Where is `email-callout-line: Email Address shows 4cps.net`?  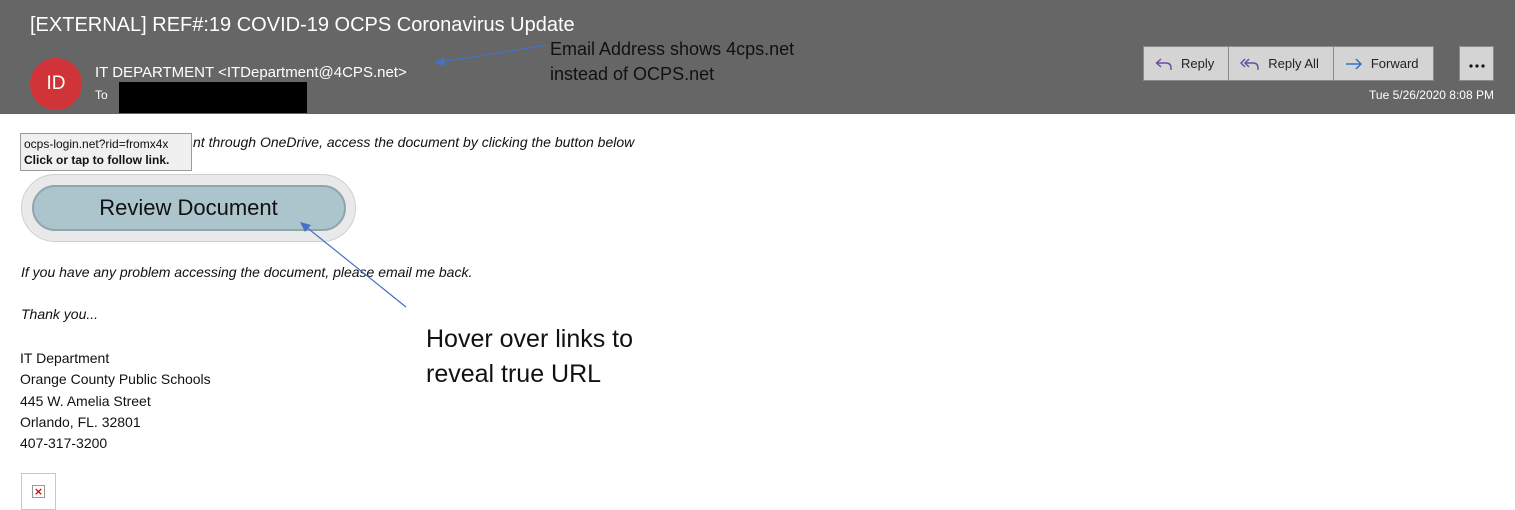
email-callout-line: Email Address shows 4cps.net is located at coordinates (672, 49).